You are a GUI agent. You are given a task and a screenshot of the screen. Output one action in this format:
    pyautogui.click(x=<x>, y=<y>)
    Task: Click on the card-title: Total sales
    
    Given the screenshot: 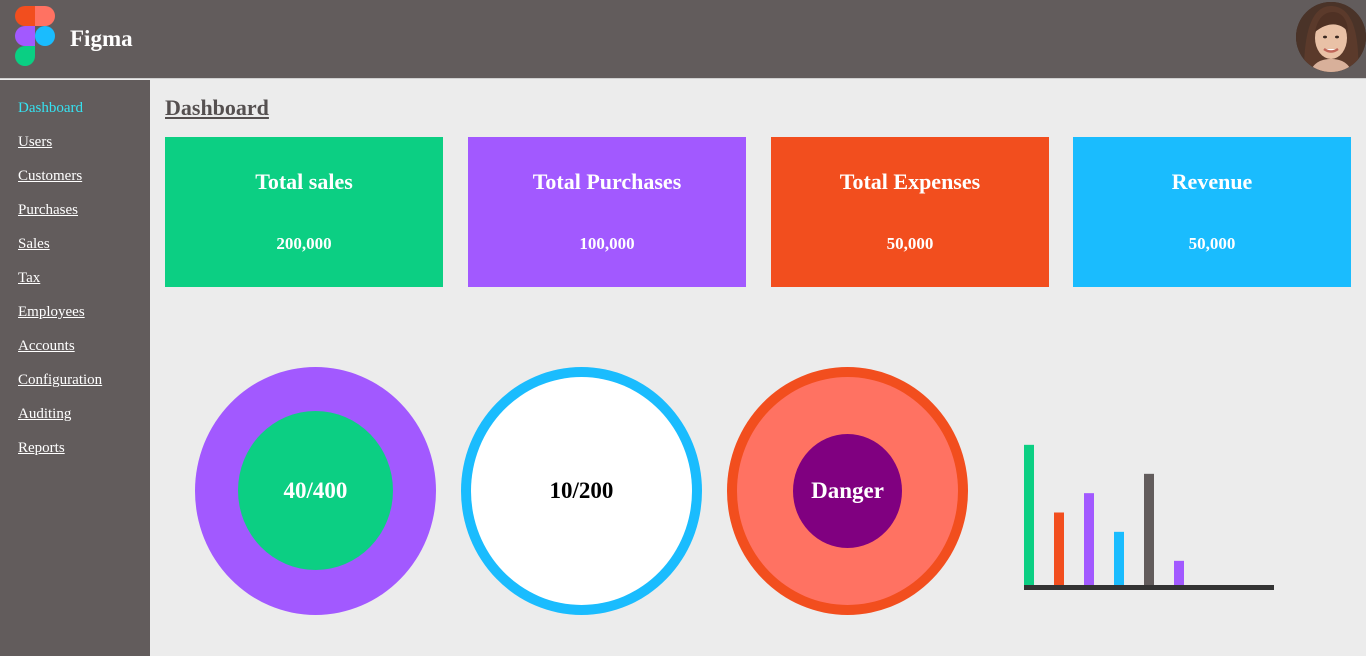 What is the action you would take?
    pyautogui.click(x=304, y=181)
    